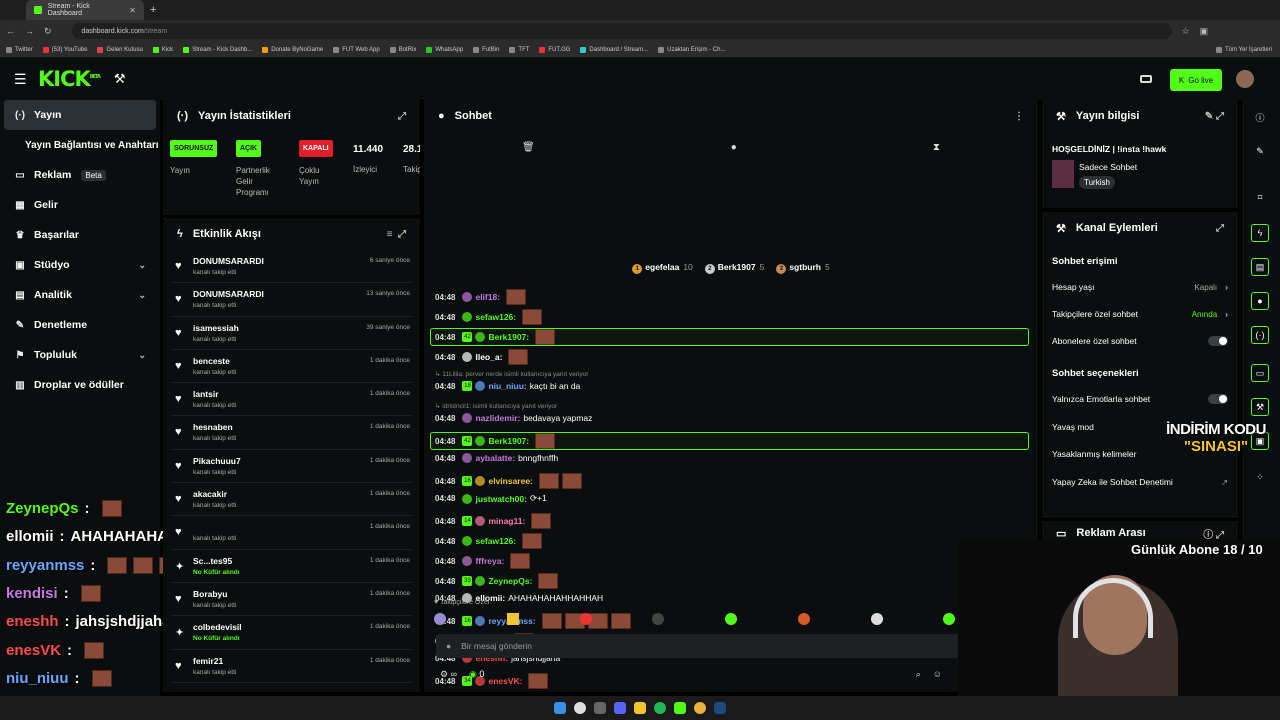 This screenshot has width=1280, height=720. I want to click on chat-username: aybalatte:, so click(495, 458).